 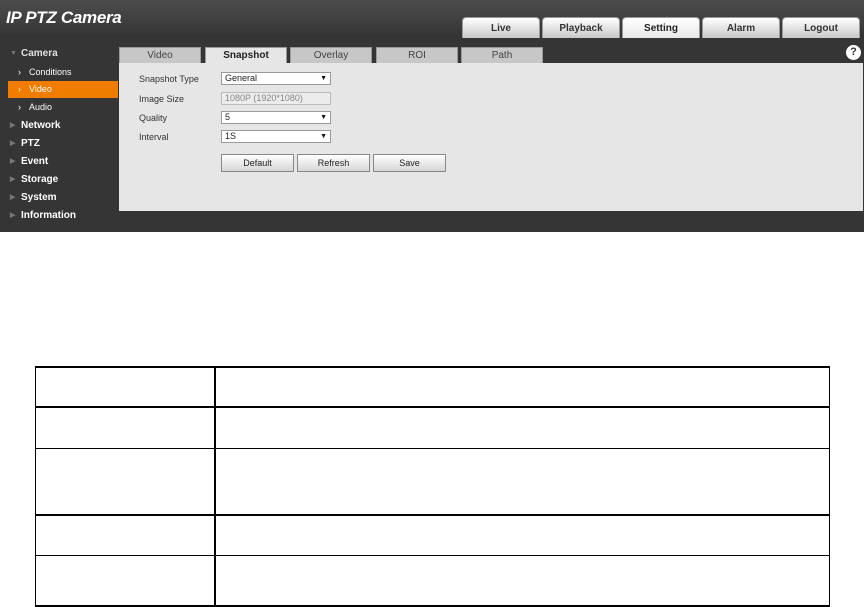 I want to click on tab-logout: Logout, so click(x=821, y=27).